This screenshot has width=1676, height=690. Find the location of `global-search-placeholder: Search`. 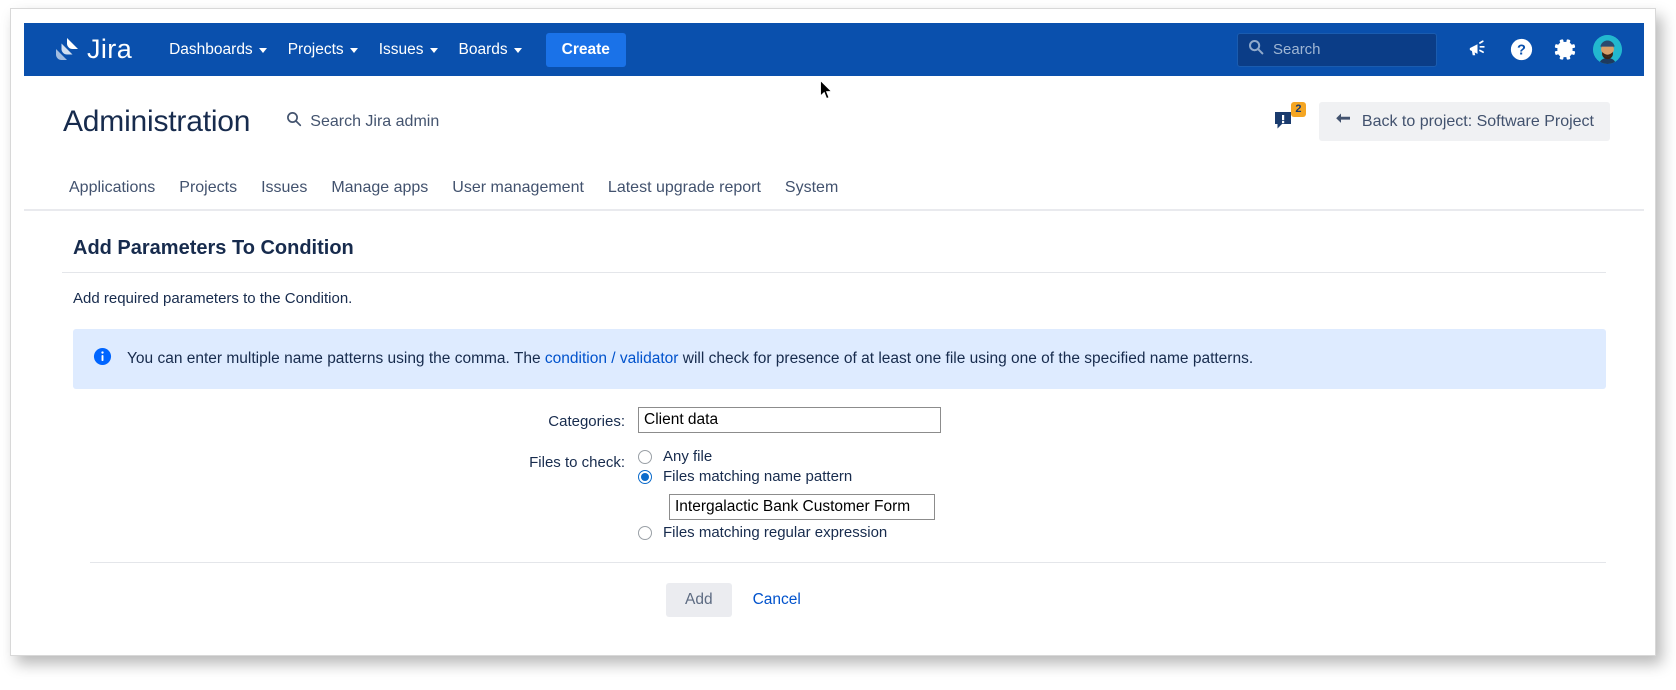

global-search-placeholder: Search is located at coordinates (1297, 49).